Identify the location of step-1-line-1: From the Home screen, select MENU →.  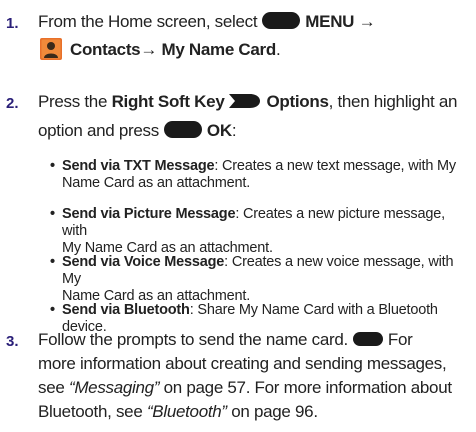
(207, 22).